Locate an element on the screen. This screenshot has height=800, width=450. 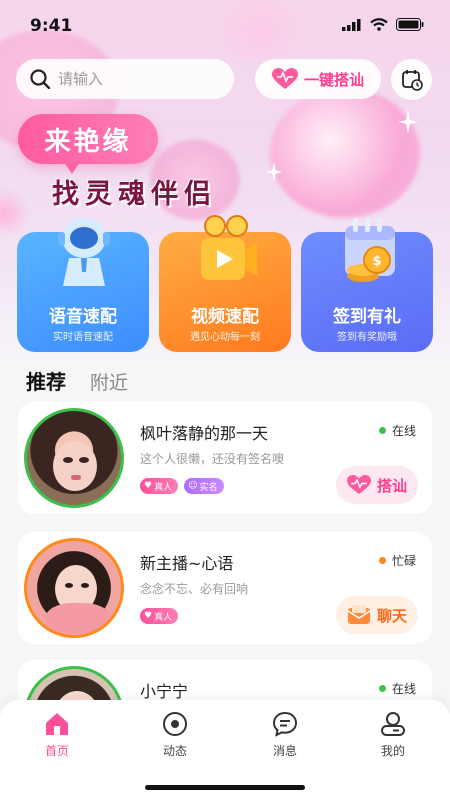
calendar-coins-icon: $ is located at coordinates (370, 250).